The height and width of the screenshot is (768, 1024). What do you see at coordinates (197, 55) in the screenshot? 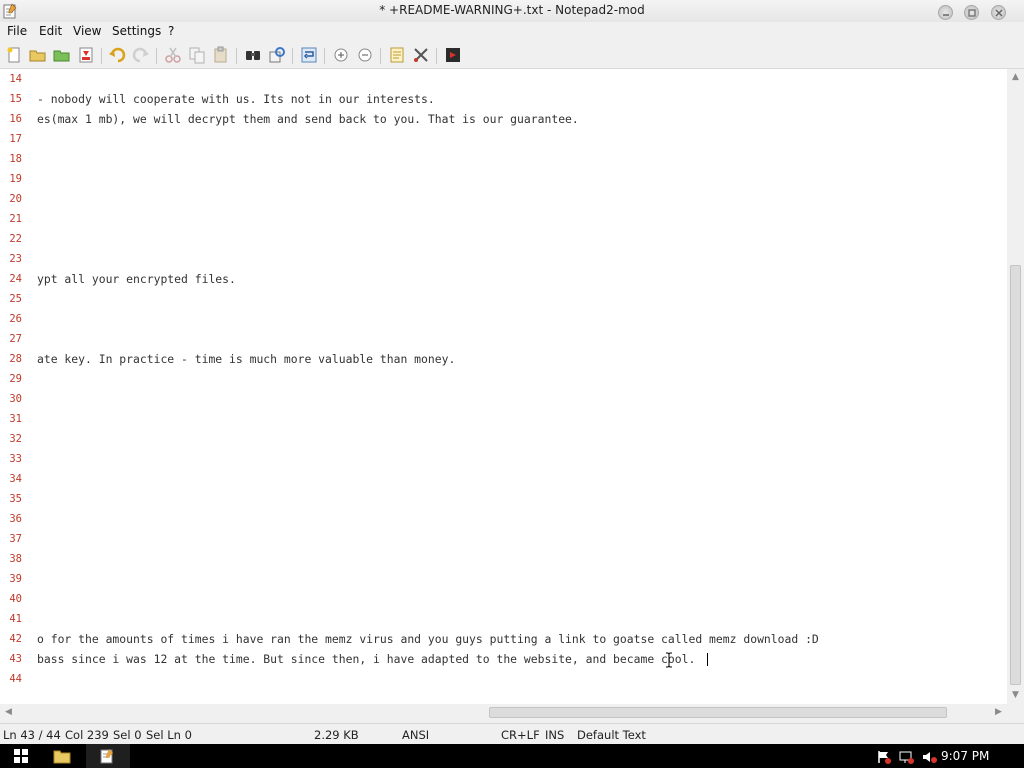
I see `copy-icon` at bounding box center [197, 55].